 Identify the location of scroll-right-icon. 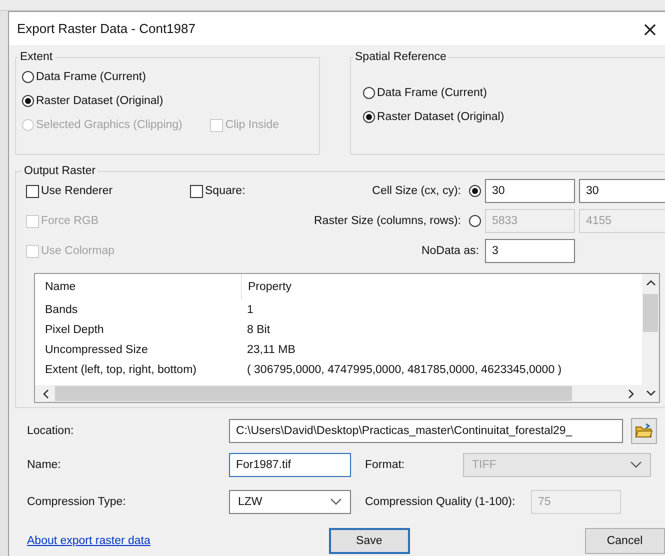
(631, 393).